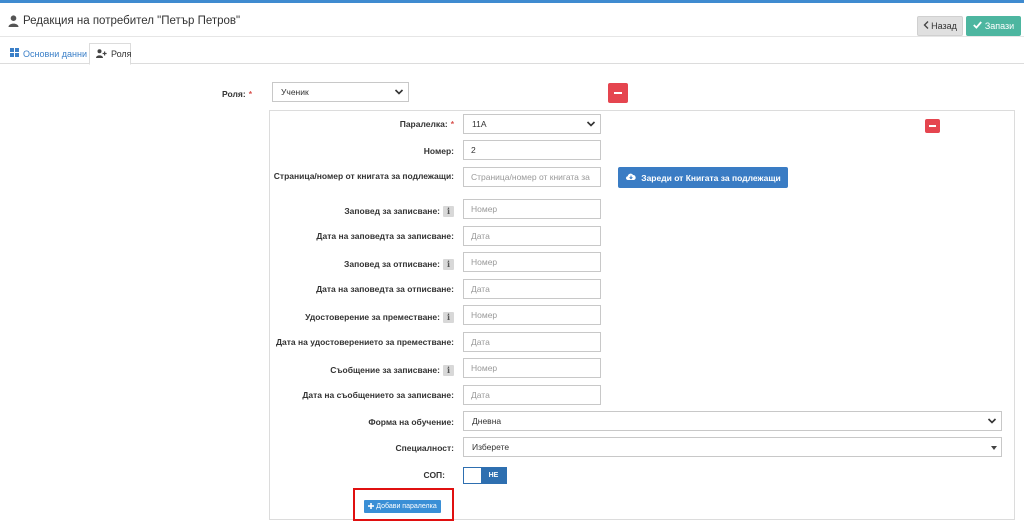 The width and height of the screenshot is (1024, 528). What do you see at coordinates (711, 177) in the screenshot?
I see `load-from-register-label: Зареди от Книгата за подлежащи` at bounding box center [711, 177].